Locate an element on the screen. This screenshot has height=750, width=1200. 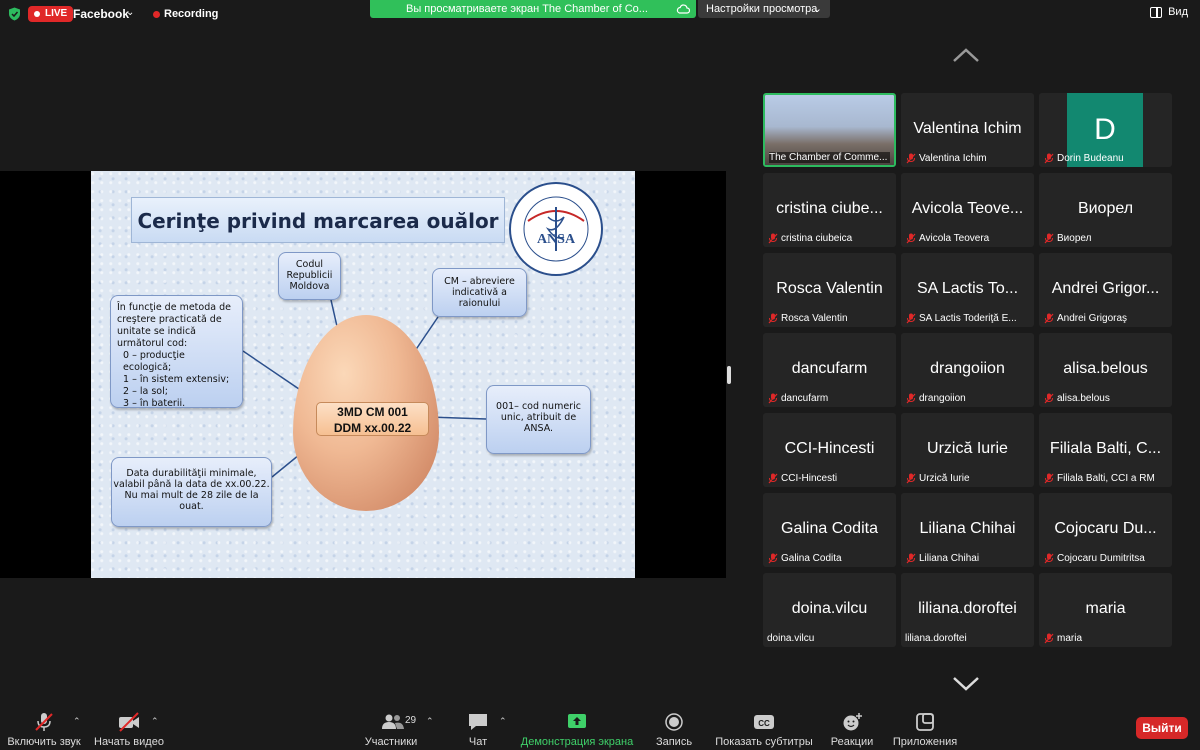
participant-display-name: doina.vilcu is located at coordinates (829, 608).